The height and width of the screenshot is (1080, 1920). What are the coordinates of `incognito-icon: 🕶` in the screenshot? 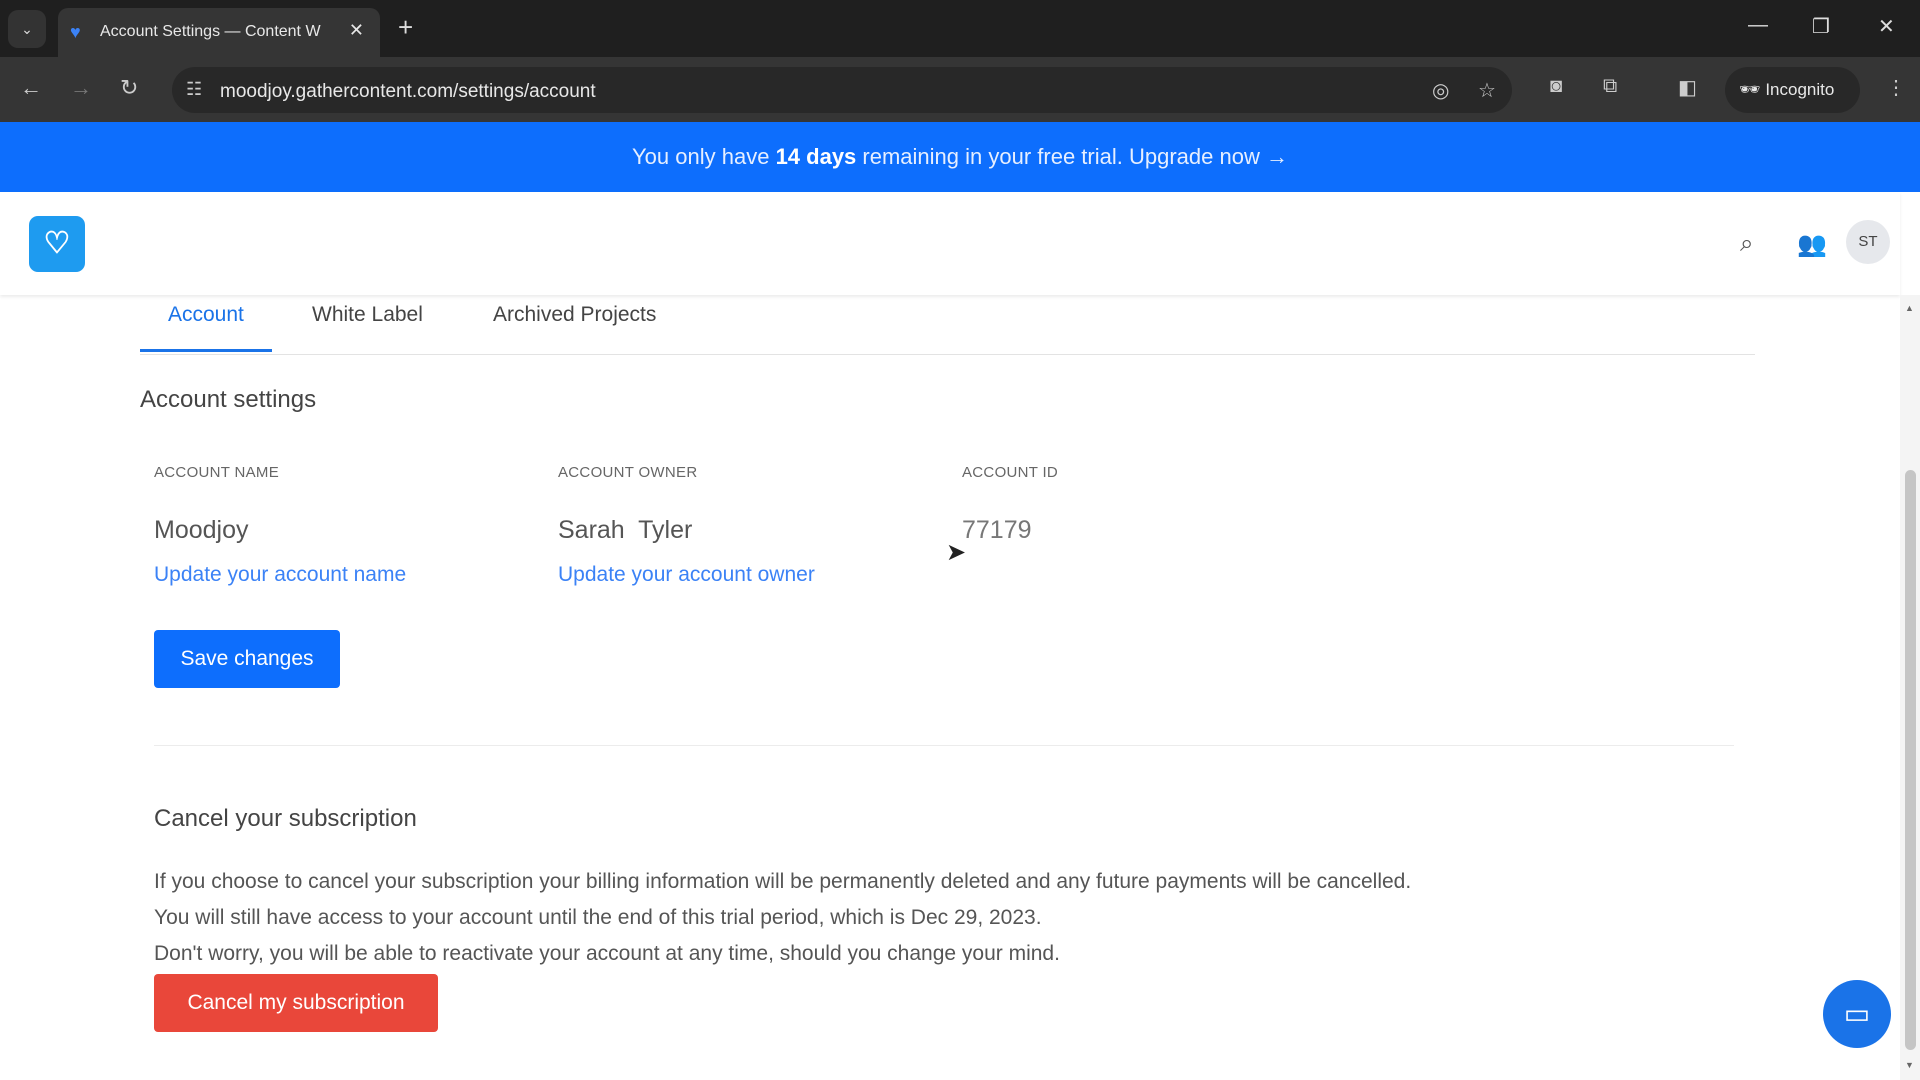 It's located at (1752, 89).